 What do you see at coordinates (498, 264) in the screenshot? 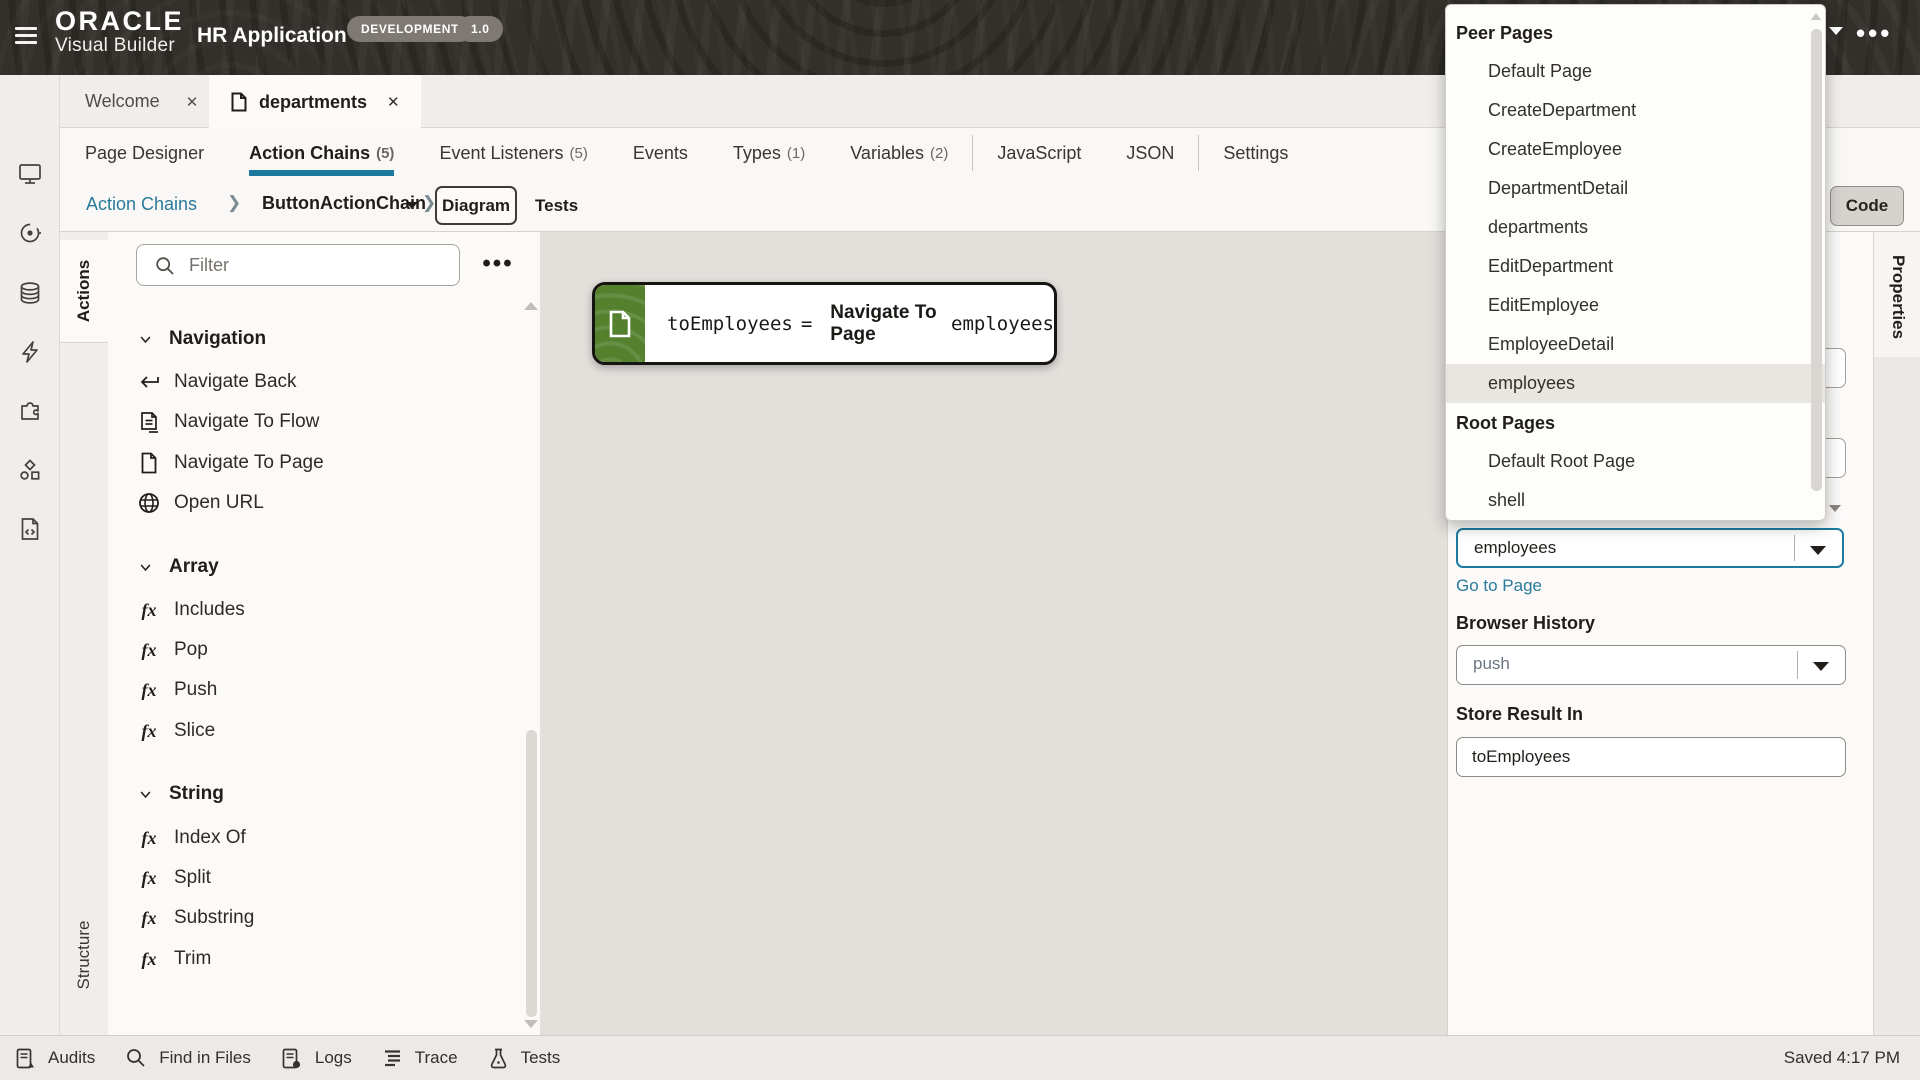
I see `panel-overflow-menu: •••` at bounding box center [498, 264].